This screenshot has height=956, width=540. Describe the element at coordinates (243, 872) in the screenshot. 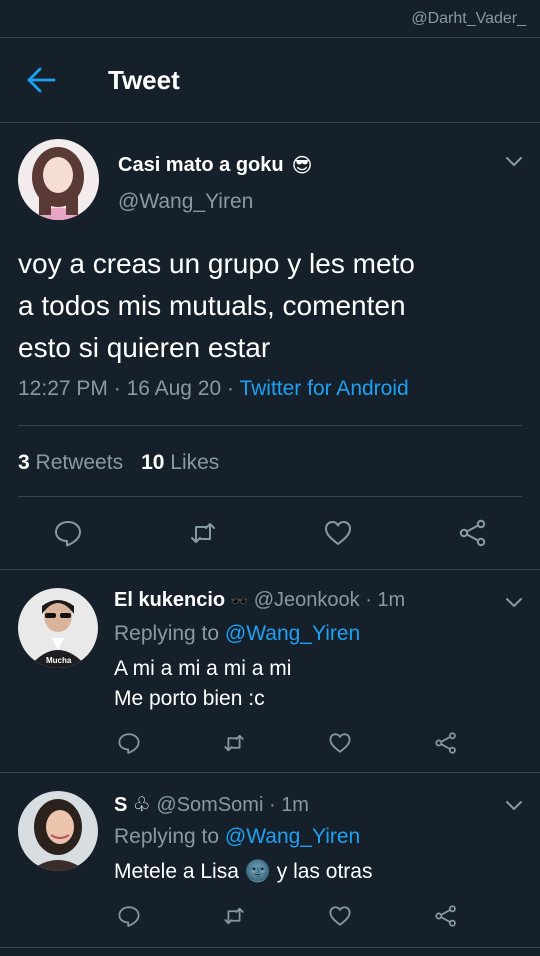

I see `reply-text: Metele a Lisa 🌚 y las otras` at that location.